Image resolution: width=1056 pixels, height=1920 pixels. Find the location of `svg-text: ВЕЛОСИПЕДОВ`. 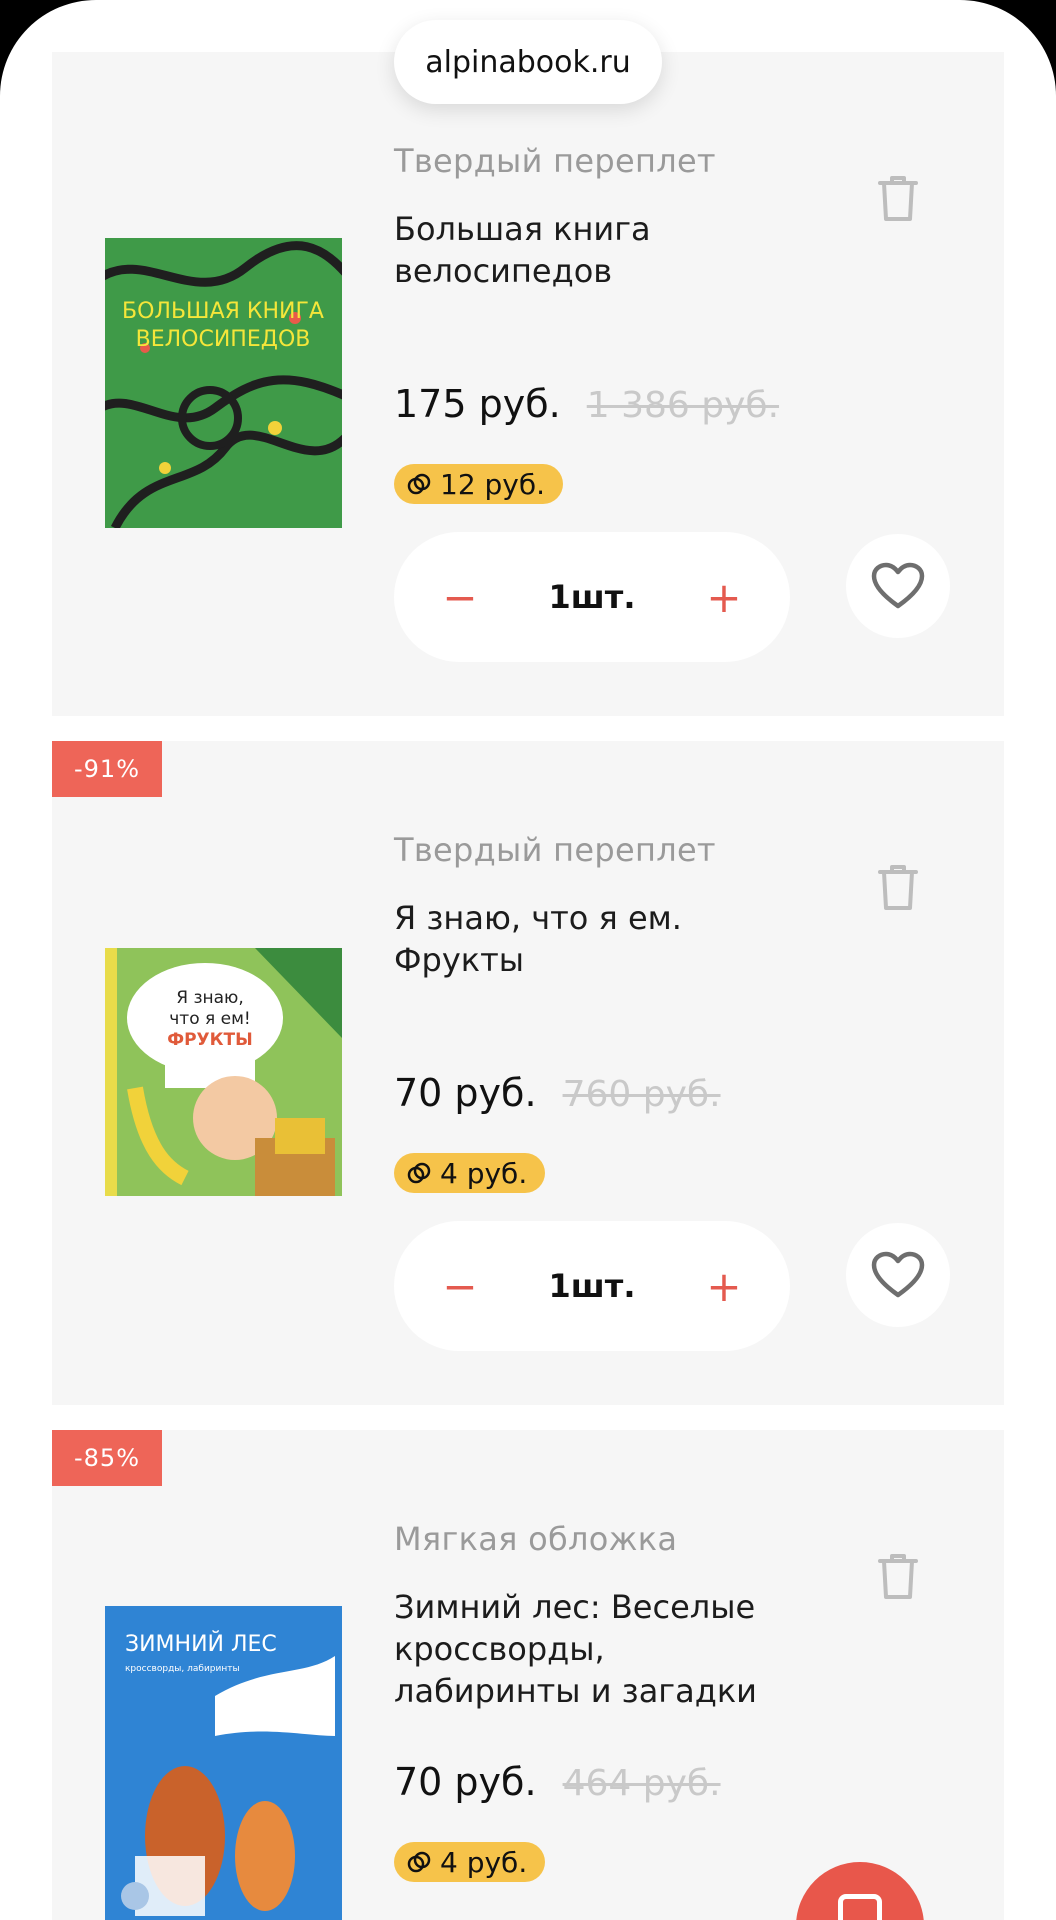

svg-text: ВЕЛОСИПЕДОВ is located at coordinates (223, 339).